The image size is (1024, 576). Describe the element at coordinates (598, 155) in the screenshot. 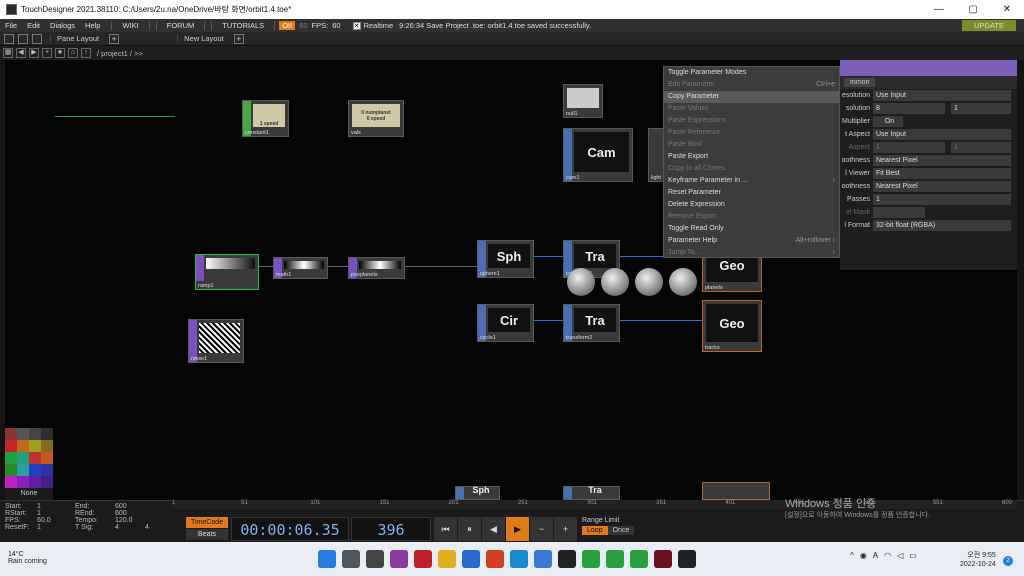

I see `cam-node: Cam cam1` at that location.